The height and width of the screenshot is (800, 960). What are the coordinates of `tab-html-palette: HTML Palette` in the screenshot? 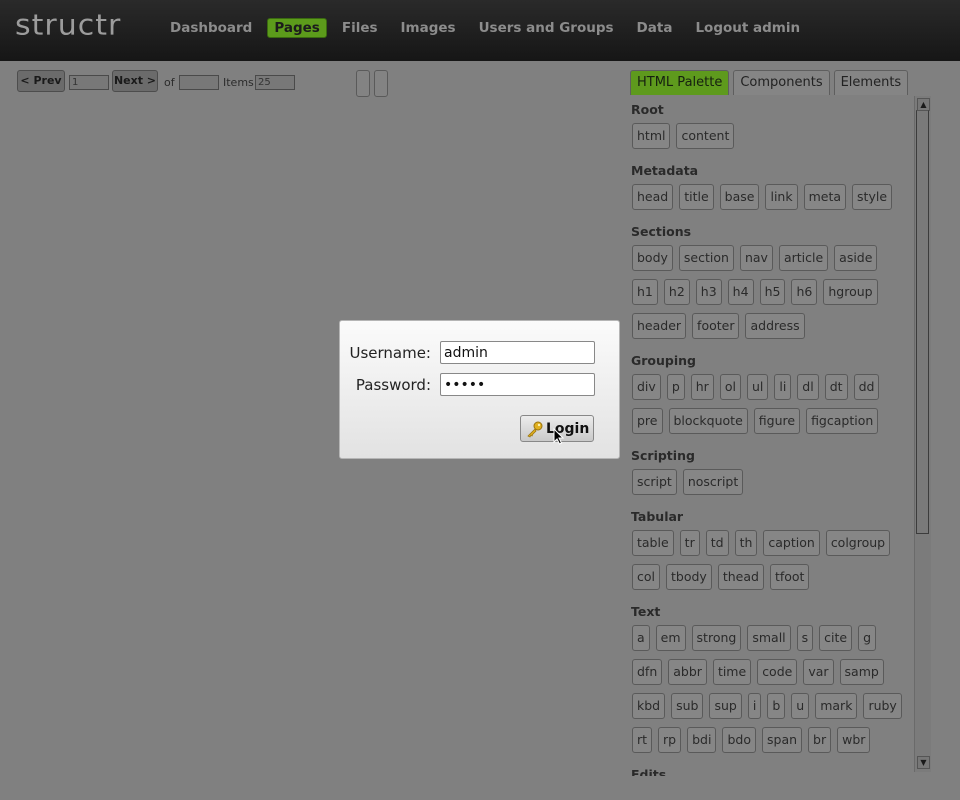 It's located at (680, 82).